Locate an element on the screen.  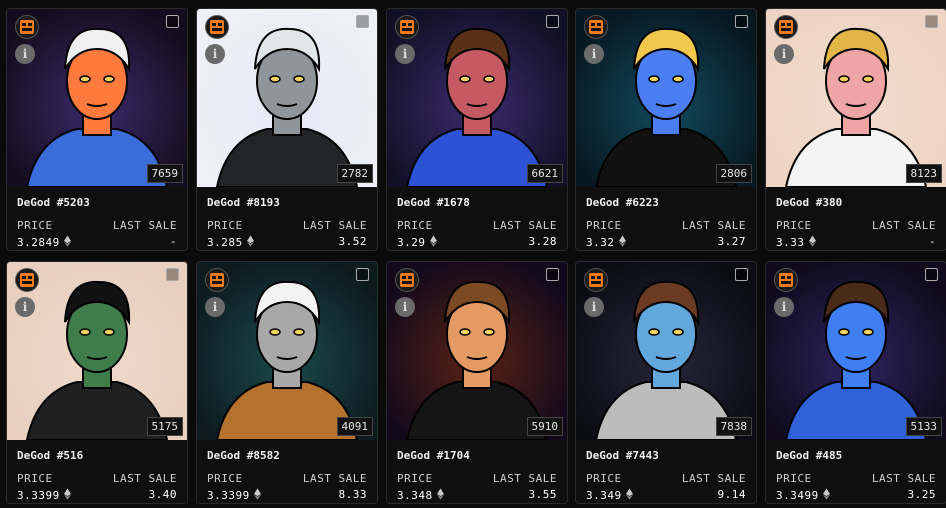
card-meta: DeGod #1678 PRICE LAST SALE 3.29 3.28 is located at coordinates (477, 218).